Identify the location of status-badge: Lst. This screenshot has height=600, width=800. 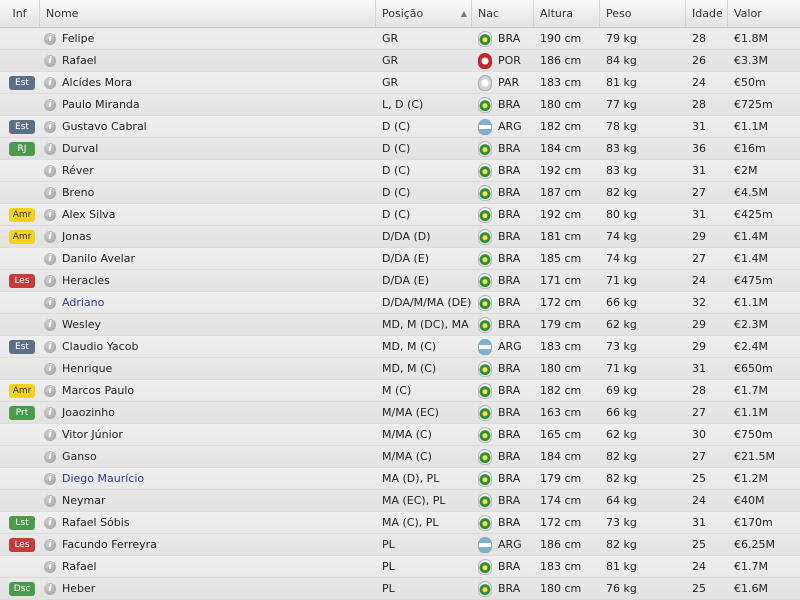
(22, 523).